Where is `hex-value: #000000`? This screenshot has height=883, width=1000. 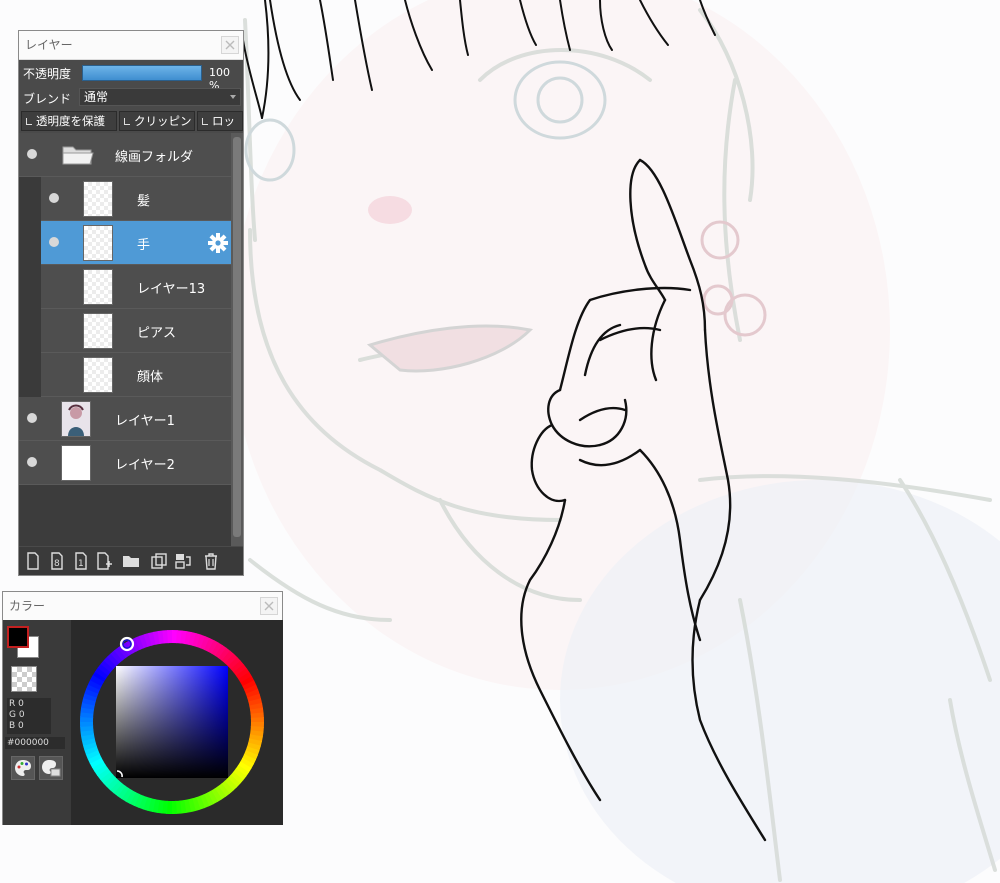 hex-value: #000000 is located at coordinates (28, 743).